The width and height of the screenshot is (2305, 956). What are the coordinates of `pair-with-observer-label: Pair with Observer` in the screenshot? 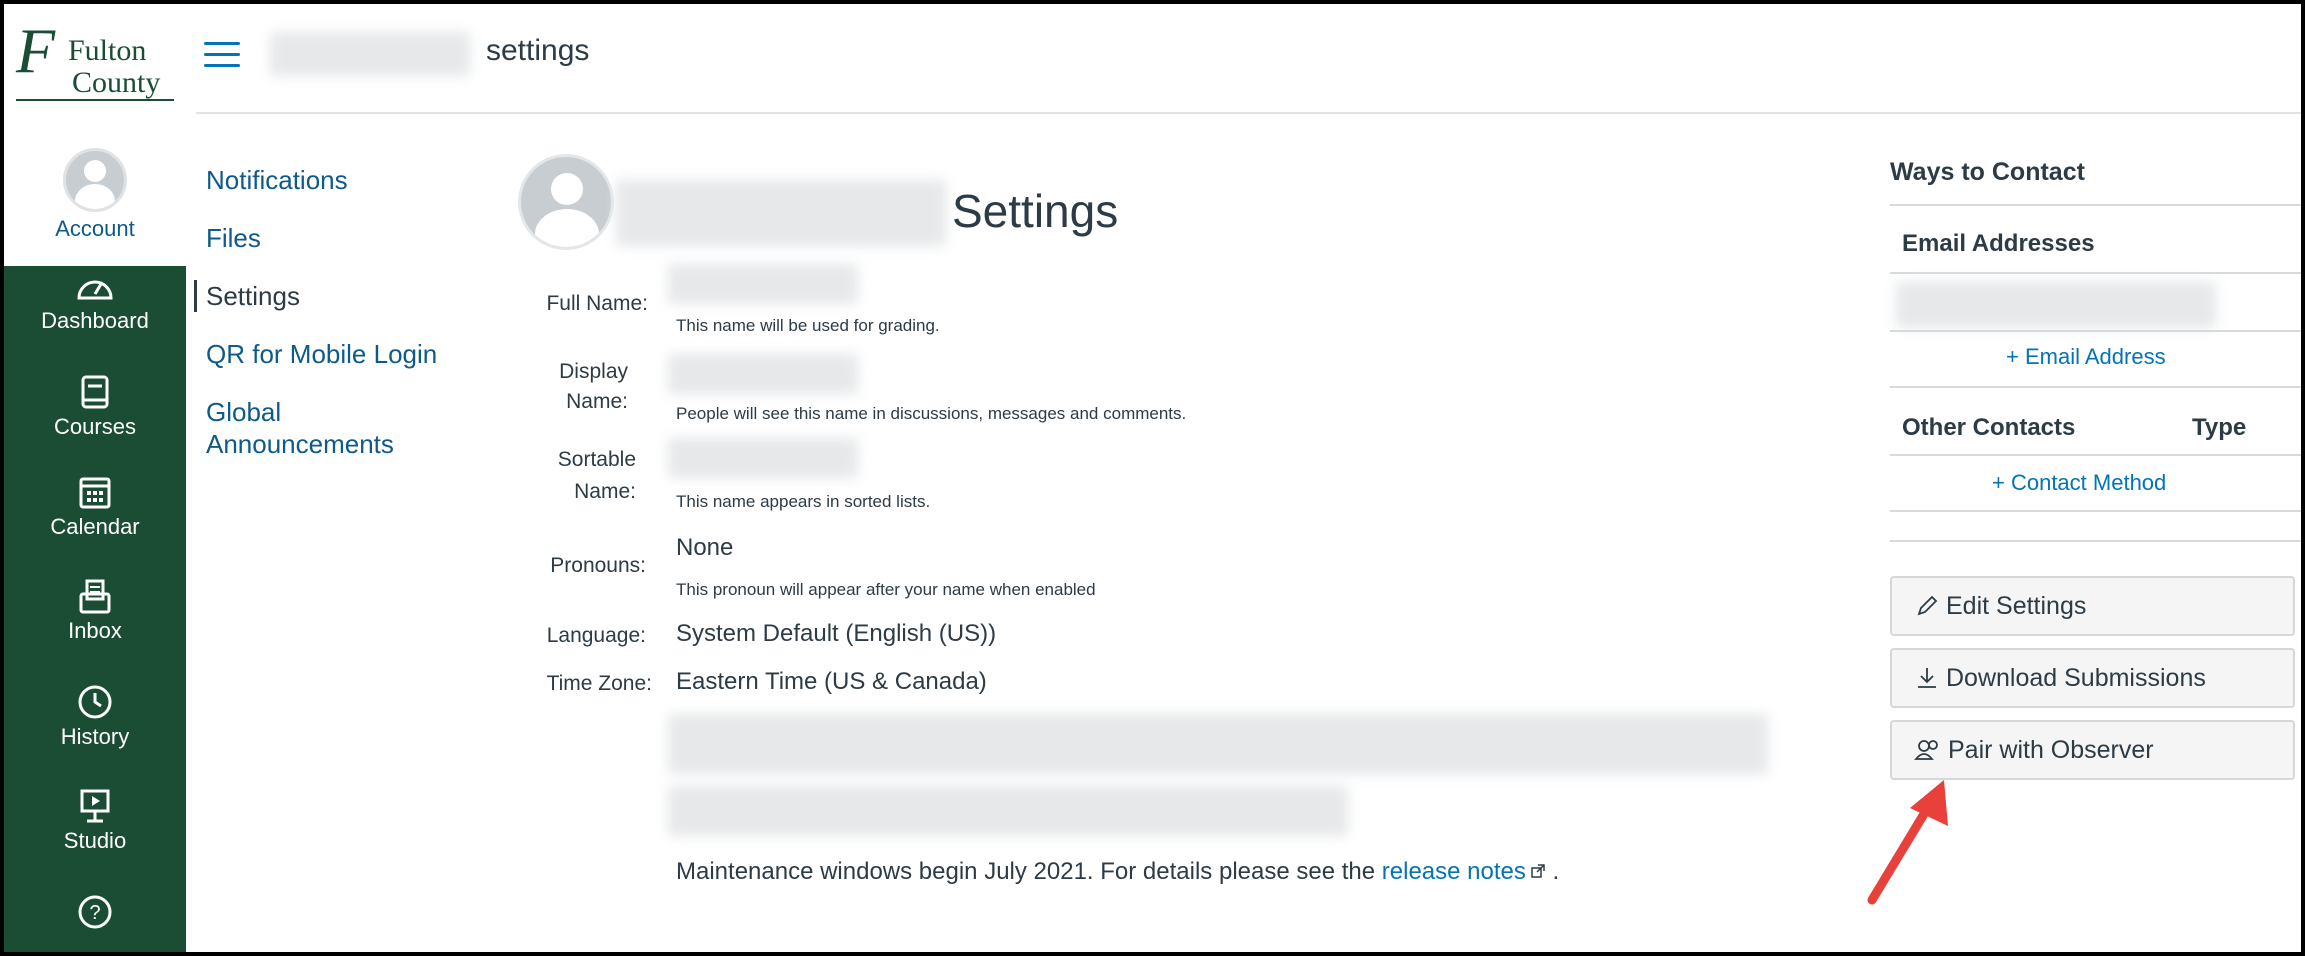 It's located at (2051, 749).